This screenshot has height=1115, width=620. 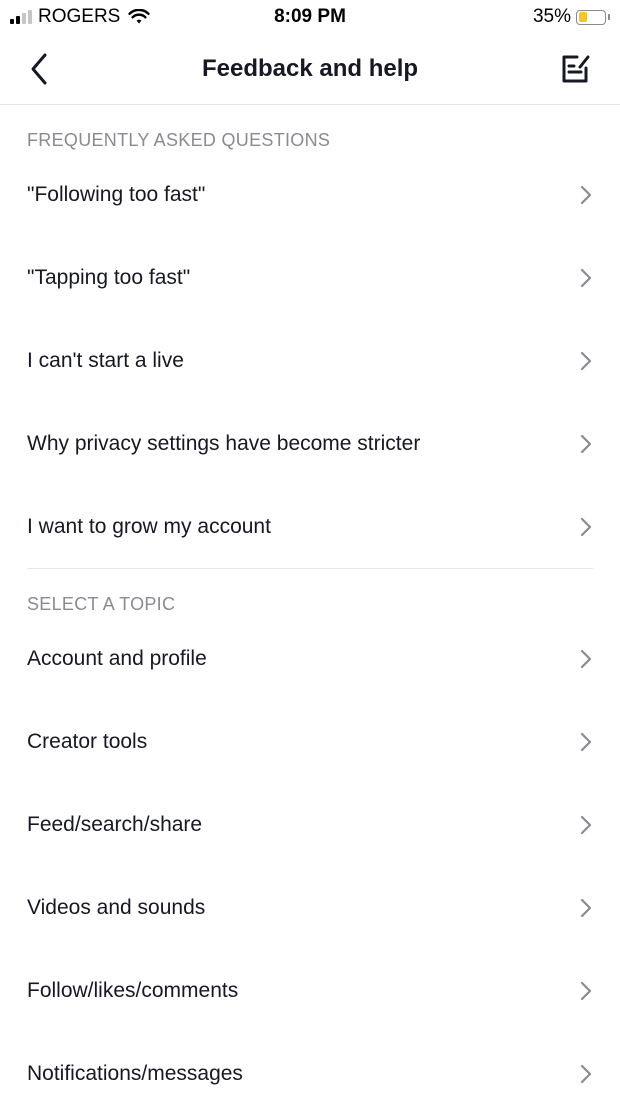 I want to click on topic-item: Videos and sounds, so click(x=310, y=907).